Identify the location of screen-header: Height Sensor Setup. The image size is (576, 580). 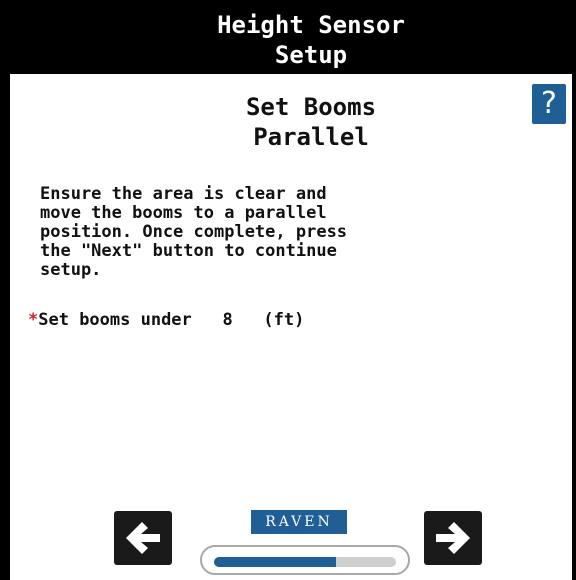
(291, 37).